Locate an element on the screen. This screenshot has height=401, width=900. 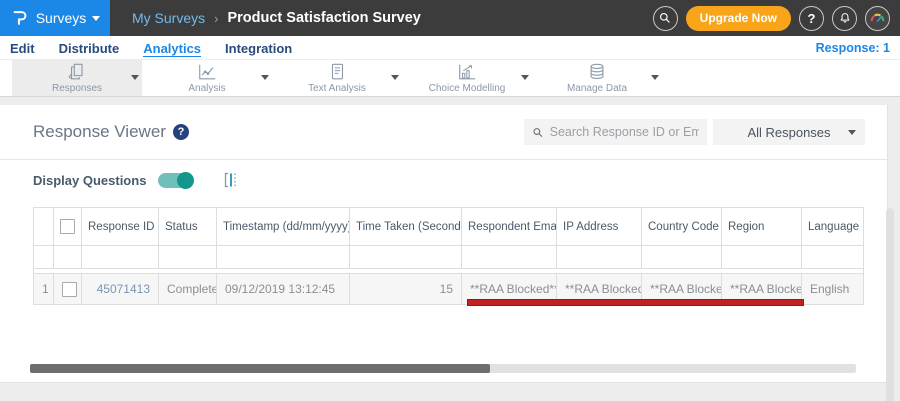
toolbar-item-label: Responses is located at coordinates (77, 88).